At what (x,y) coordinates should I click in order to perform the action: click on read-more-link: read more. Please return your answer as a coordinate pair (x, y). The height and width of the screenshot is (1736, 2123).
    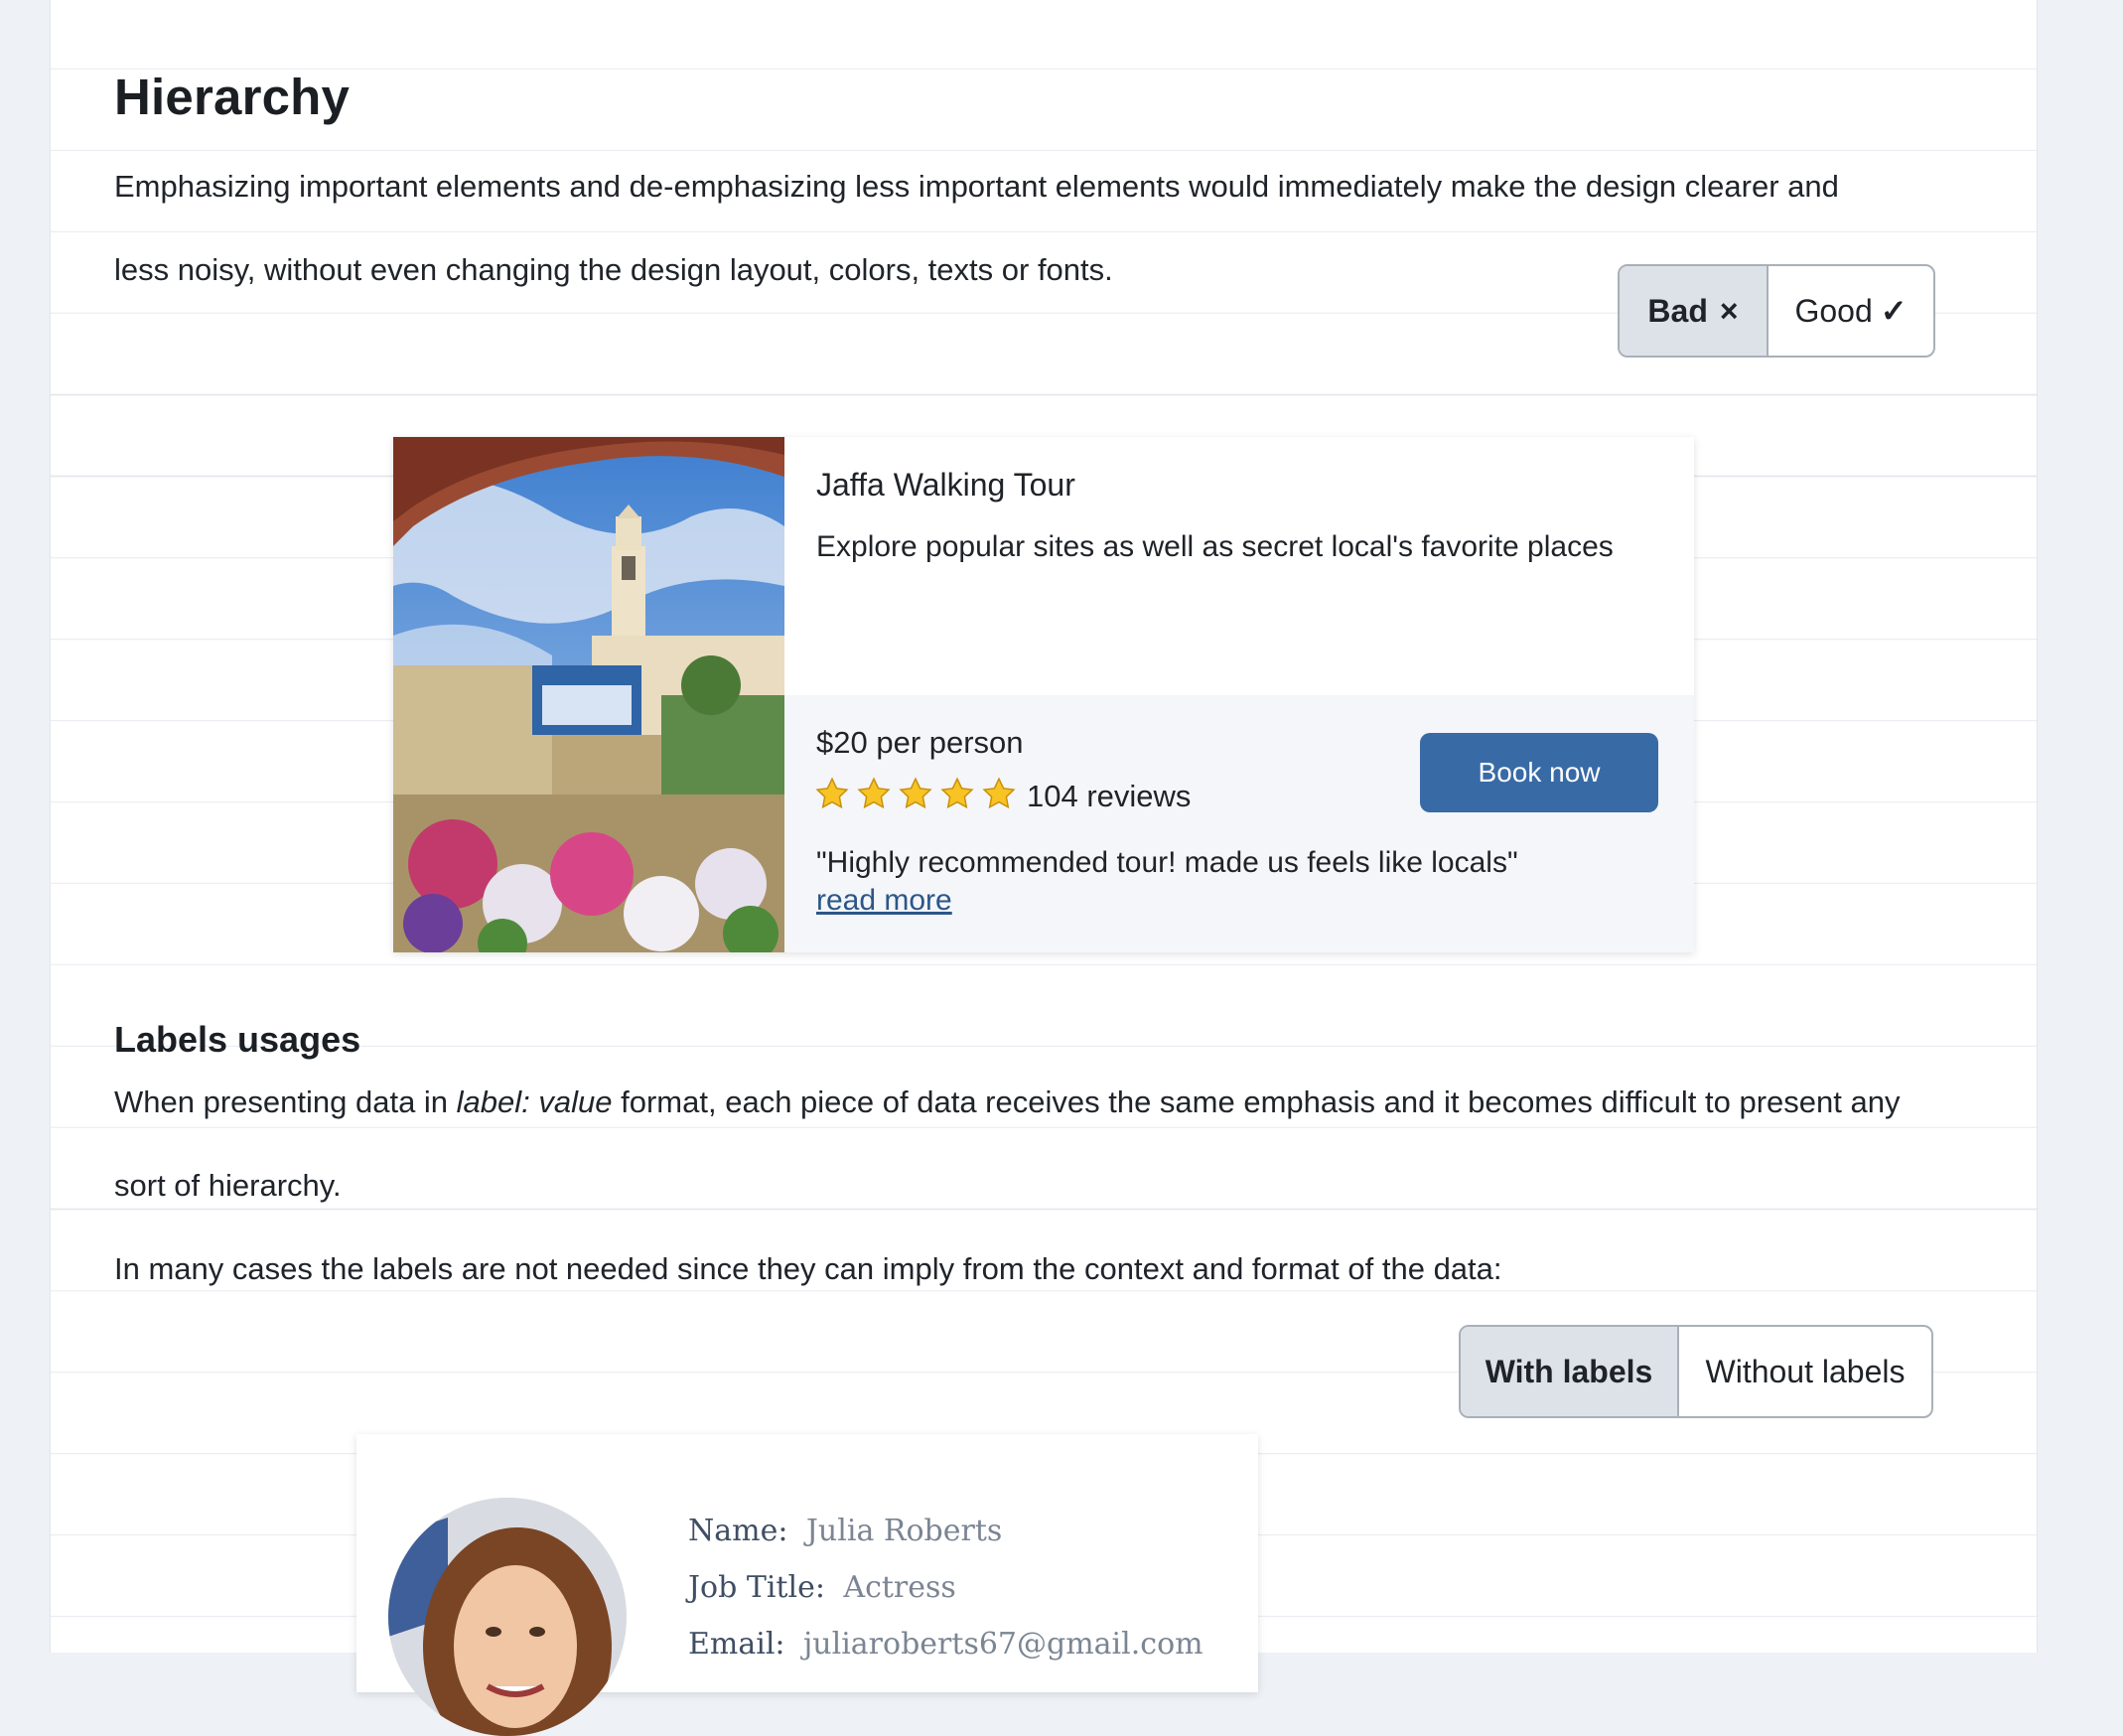
    Looking at the image, I should click on (884, 901).